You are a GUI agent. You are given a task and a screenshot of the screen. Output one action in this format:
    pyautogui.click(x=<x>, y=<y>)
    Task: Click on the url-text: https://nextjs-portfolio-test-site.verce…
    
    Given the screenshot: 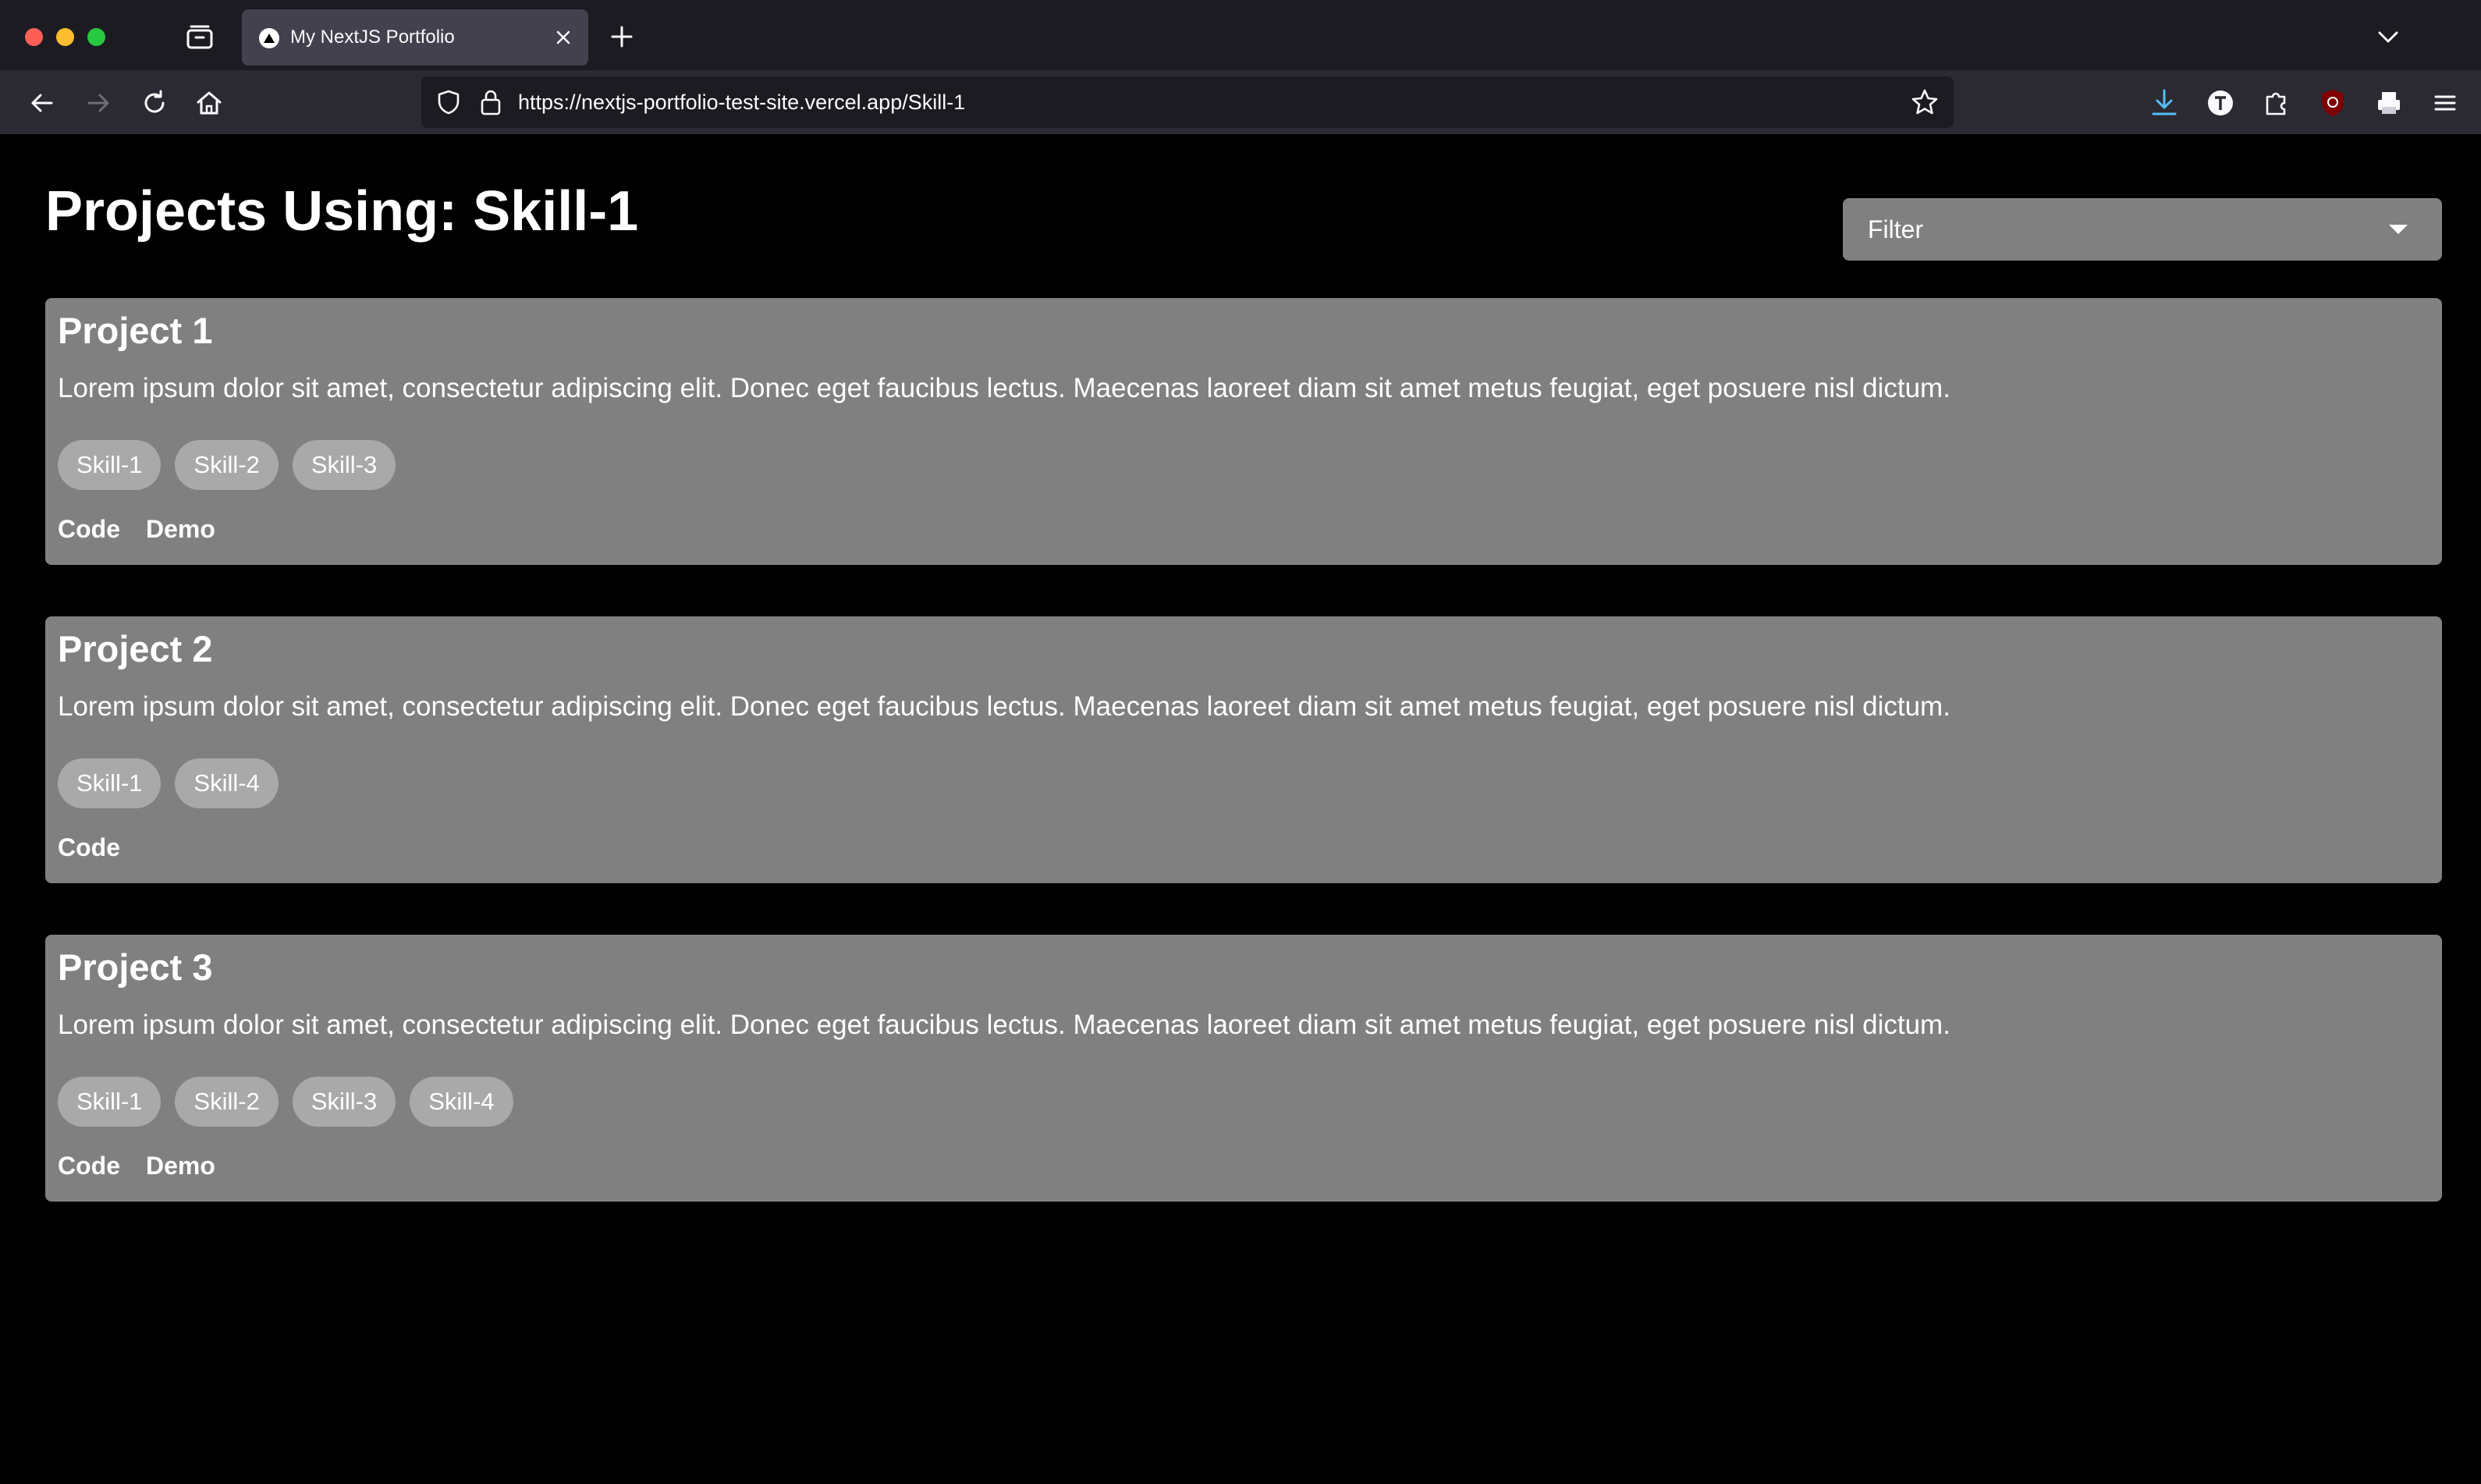 What is the action you would take?
    pyautogui.click(x=741, y=103)
    